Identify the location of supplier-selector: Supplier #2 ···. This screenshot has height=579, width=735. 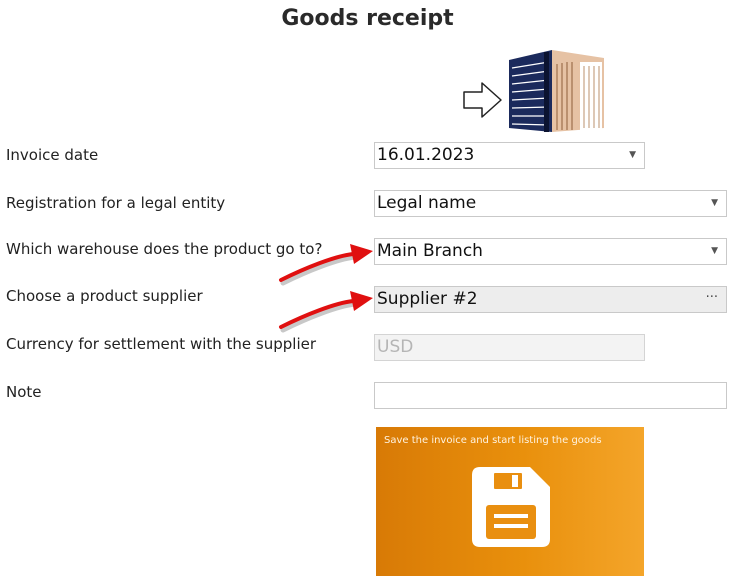
(550, 299).